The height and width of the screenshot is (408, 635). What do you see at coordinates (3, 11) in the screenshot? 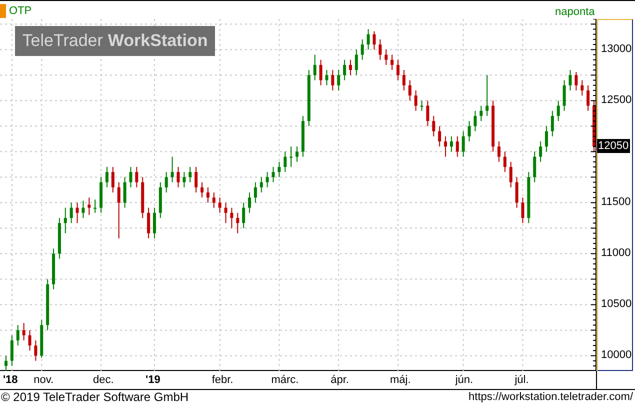
I see `marker-icon` at bounding box center [3, 11].